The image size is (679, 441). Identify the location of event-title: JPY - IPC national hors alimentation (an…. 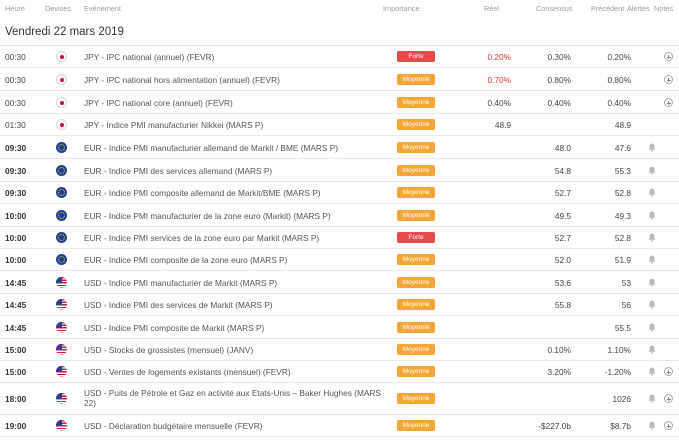
(182, 80).